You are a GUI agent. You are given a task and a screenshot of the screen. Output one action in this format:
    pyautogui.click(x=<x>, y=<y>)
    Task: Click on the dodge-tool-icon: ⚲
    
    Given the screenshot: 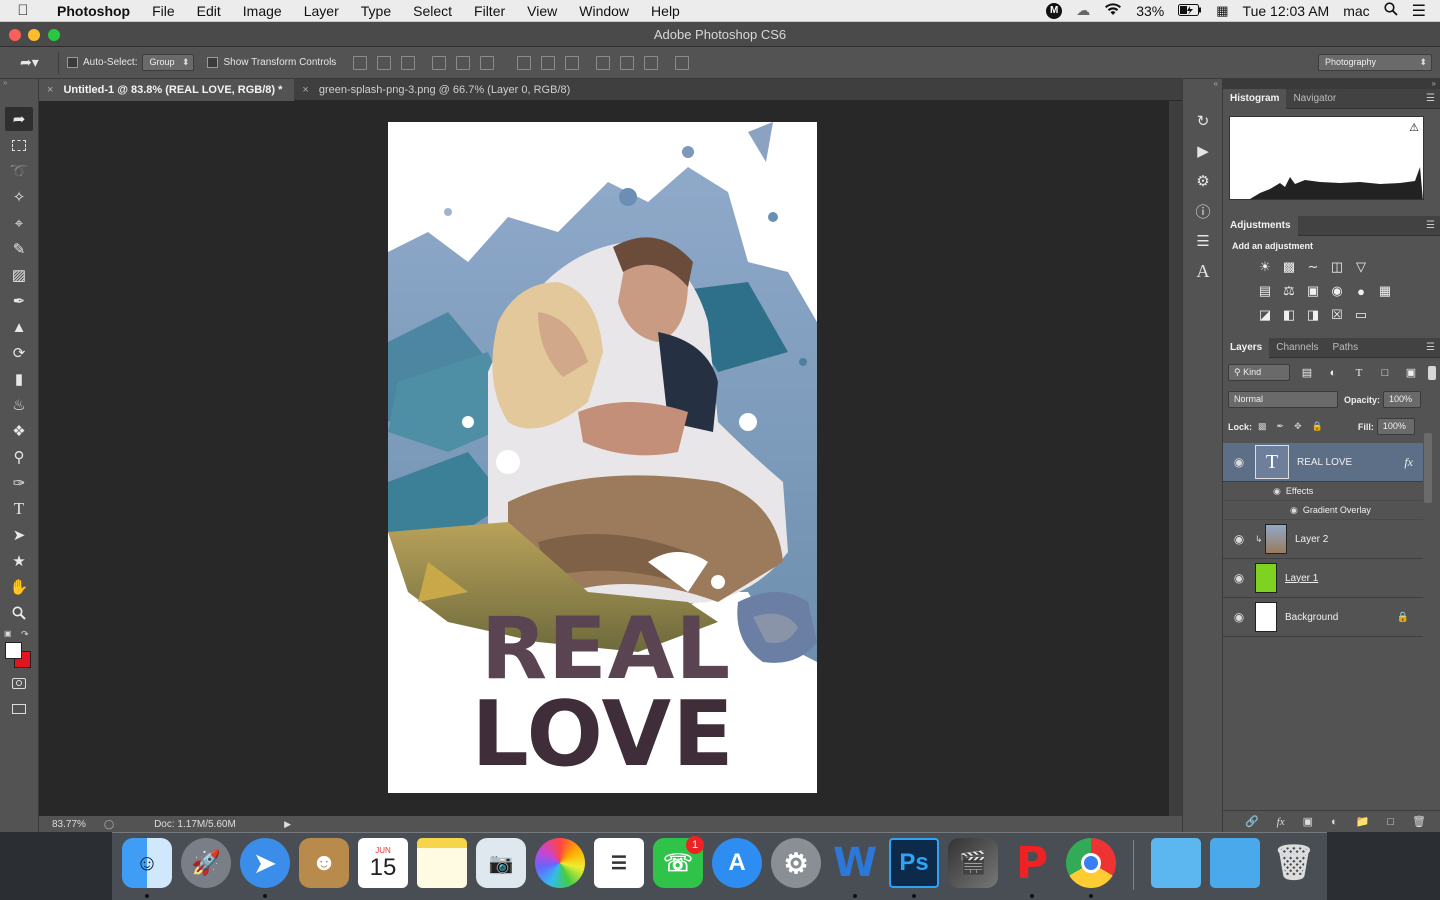 What is the action you would take?
    pyautogui.click(x=19, y=457)
    